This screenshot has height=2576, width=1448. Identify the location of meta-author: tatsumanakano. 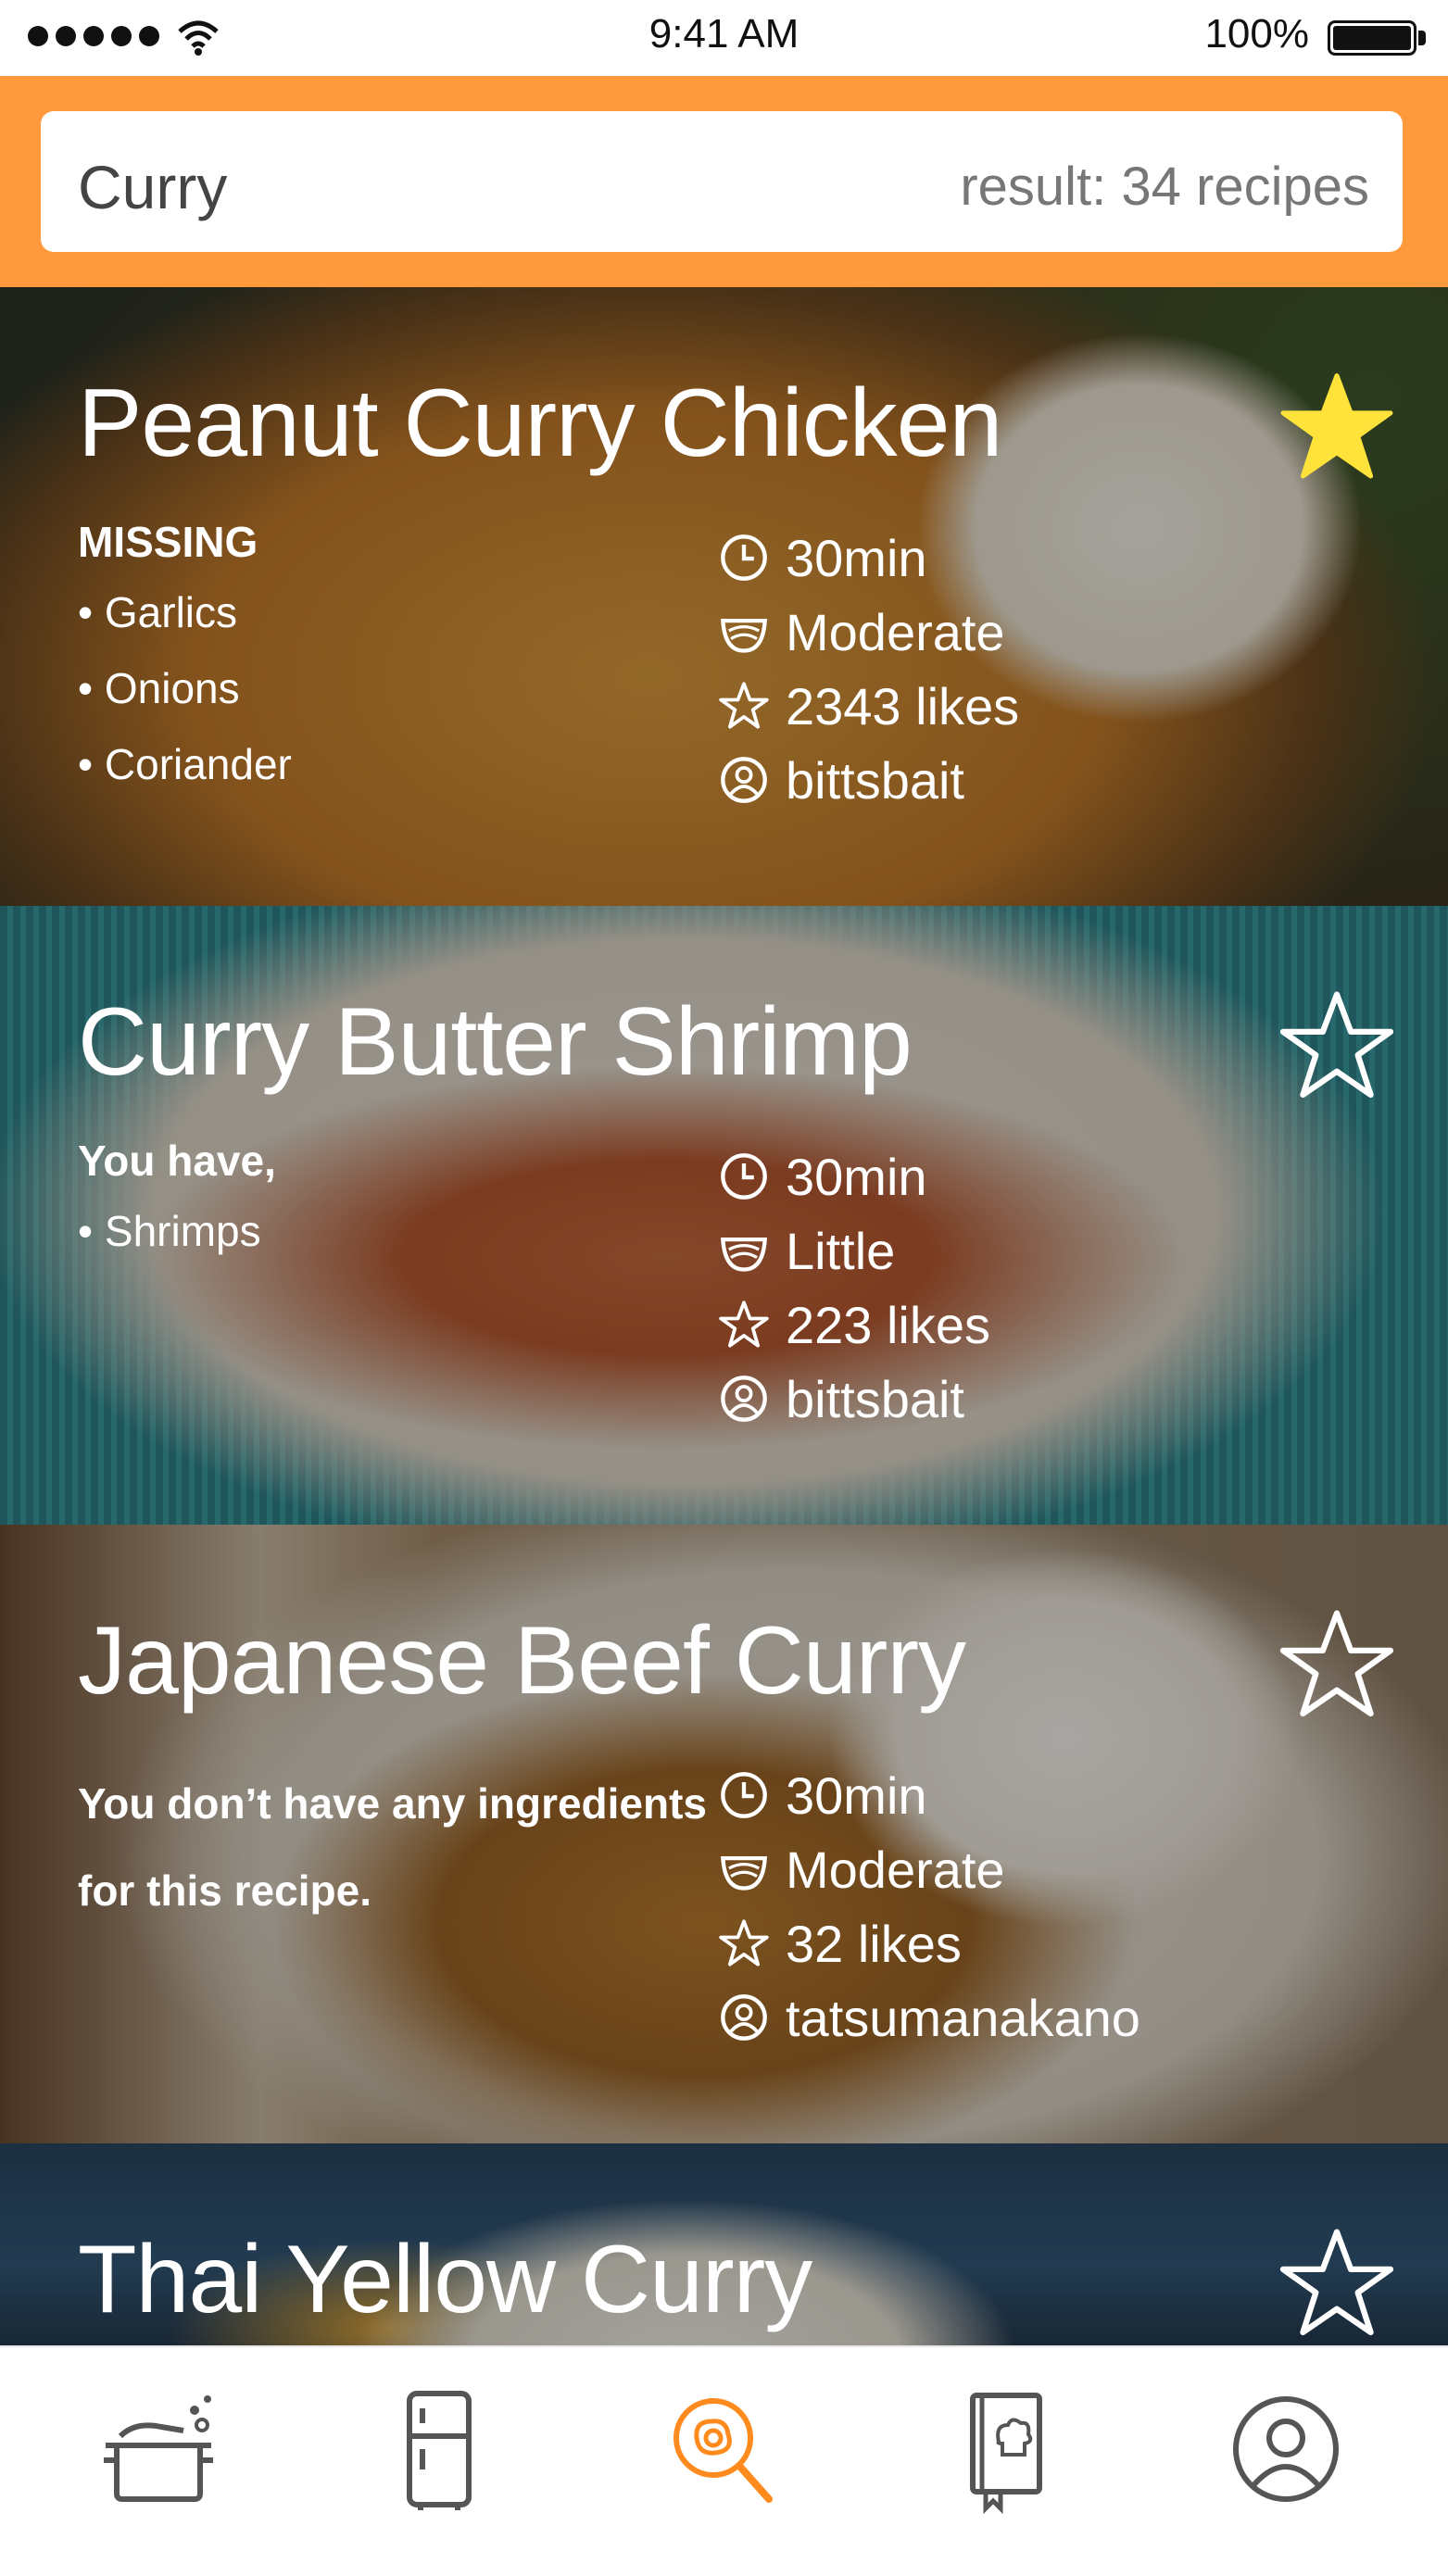
(929, 2017).